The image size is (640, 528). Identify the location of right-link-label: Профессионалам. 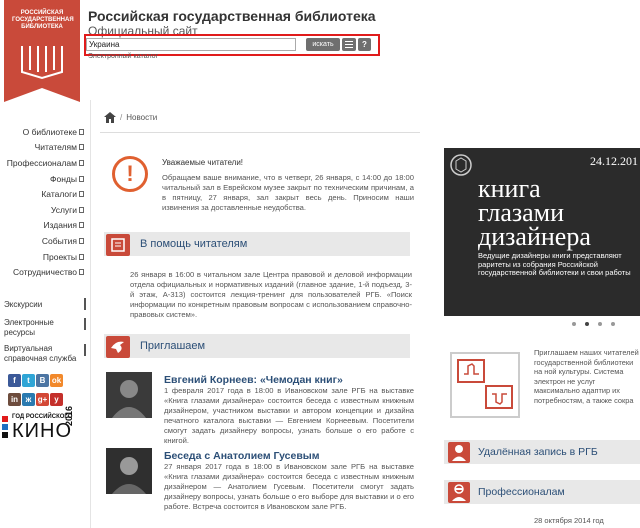
(521, 492).